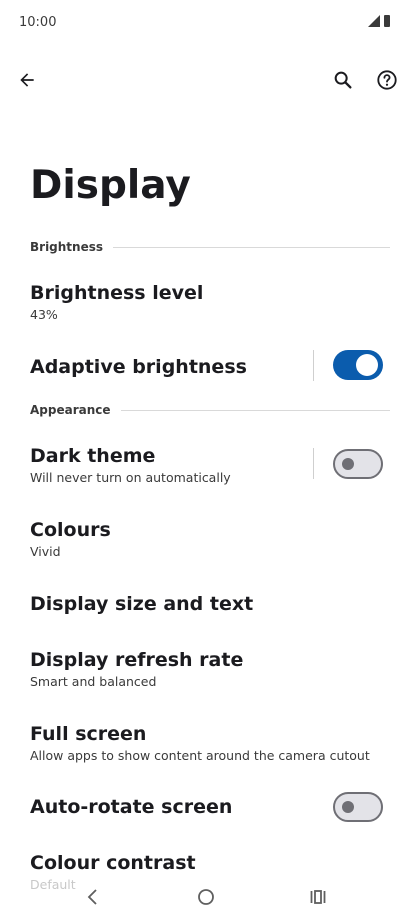  What do you see at coordinates (137, 660) in the screenshot?
I see `setting-title: Display refresh rate` at bounding box center [137, 660].